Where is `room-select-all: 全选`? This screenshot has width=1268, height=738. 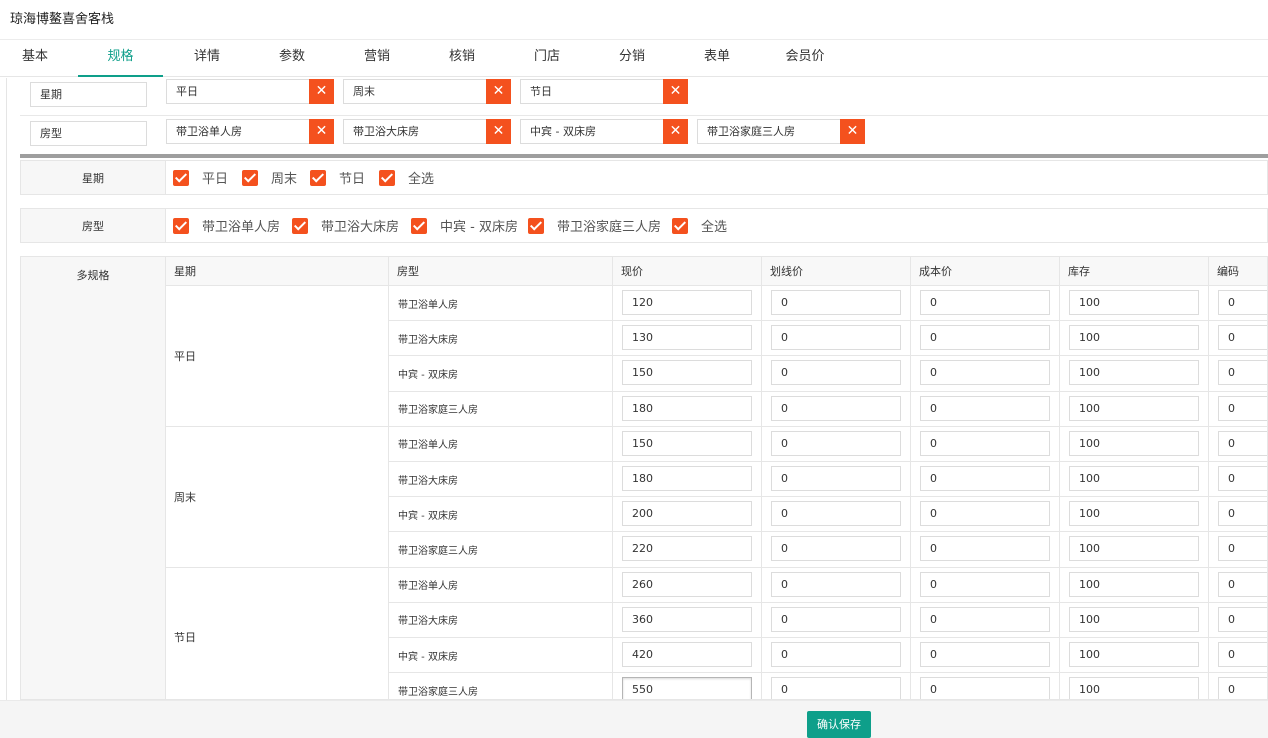 room-select-all: 全选 is located at coordinates (699, 225).